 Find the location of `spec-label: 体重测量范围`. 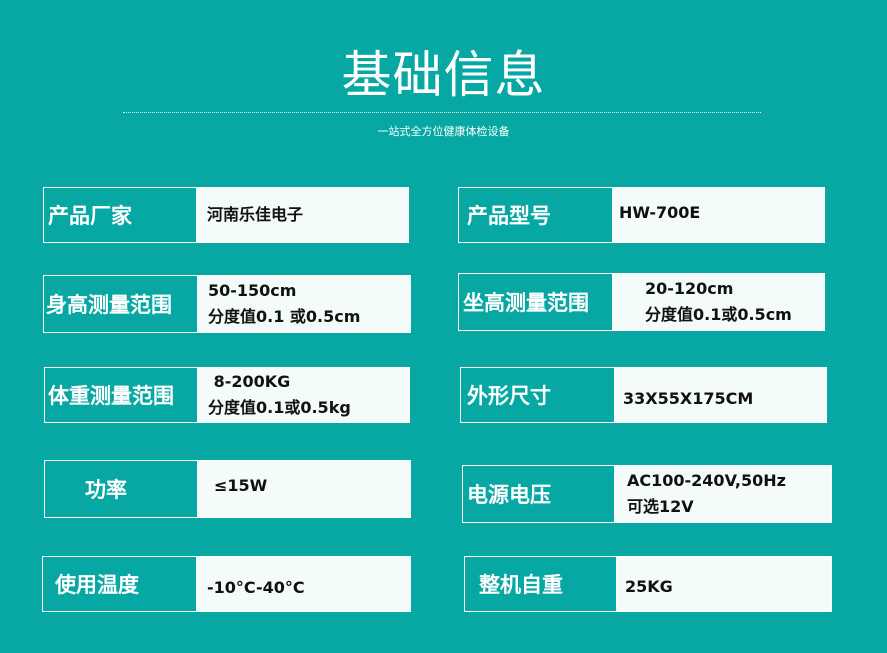

spec-label: 体重测量范围 is located at coordinates (121, 395).